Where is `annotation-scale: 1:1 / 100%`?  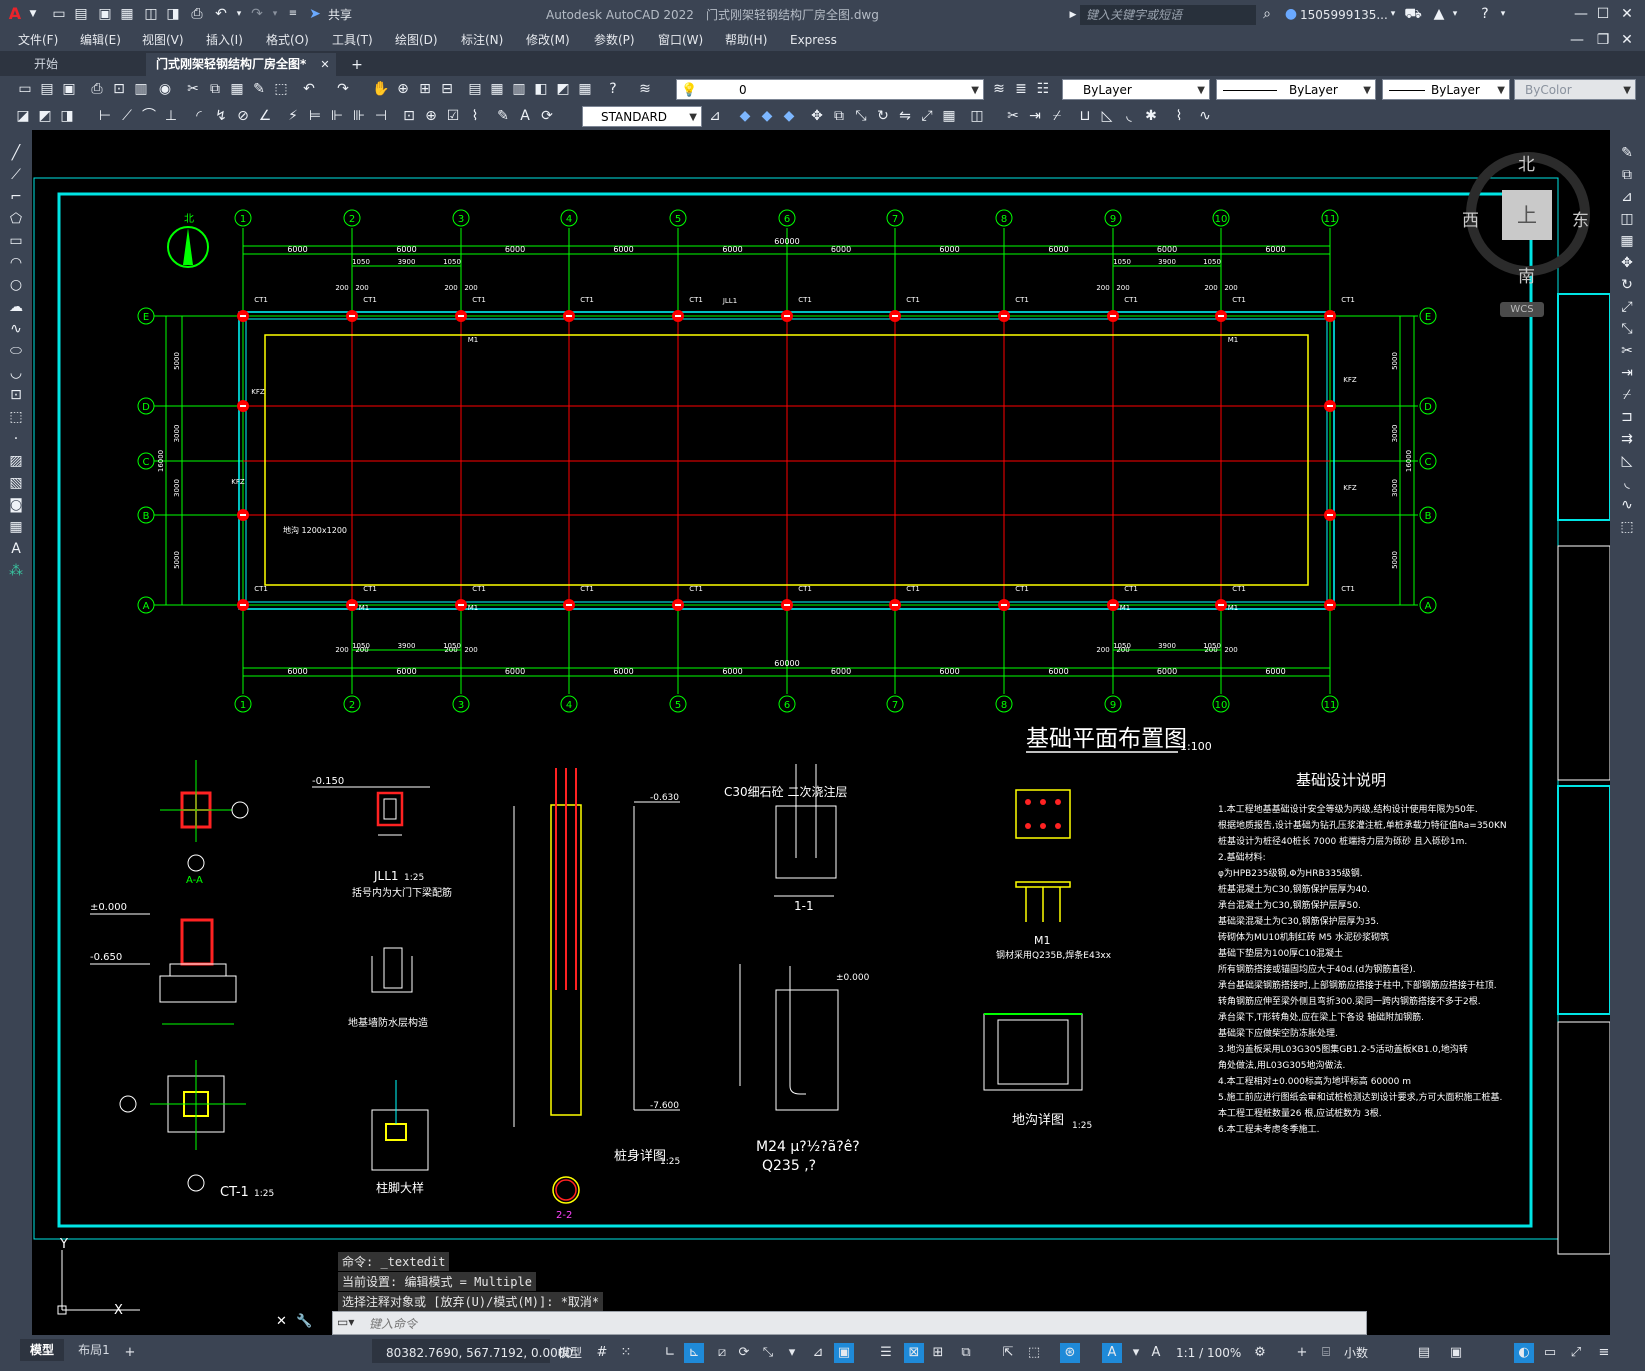
annotation-scale: 1:1 / 100% is located at coordinates (1208, 1353).